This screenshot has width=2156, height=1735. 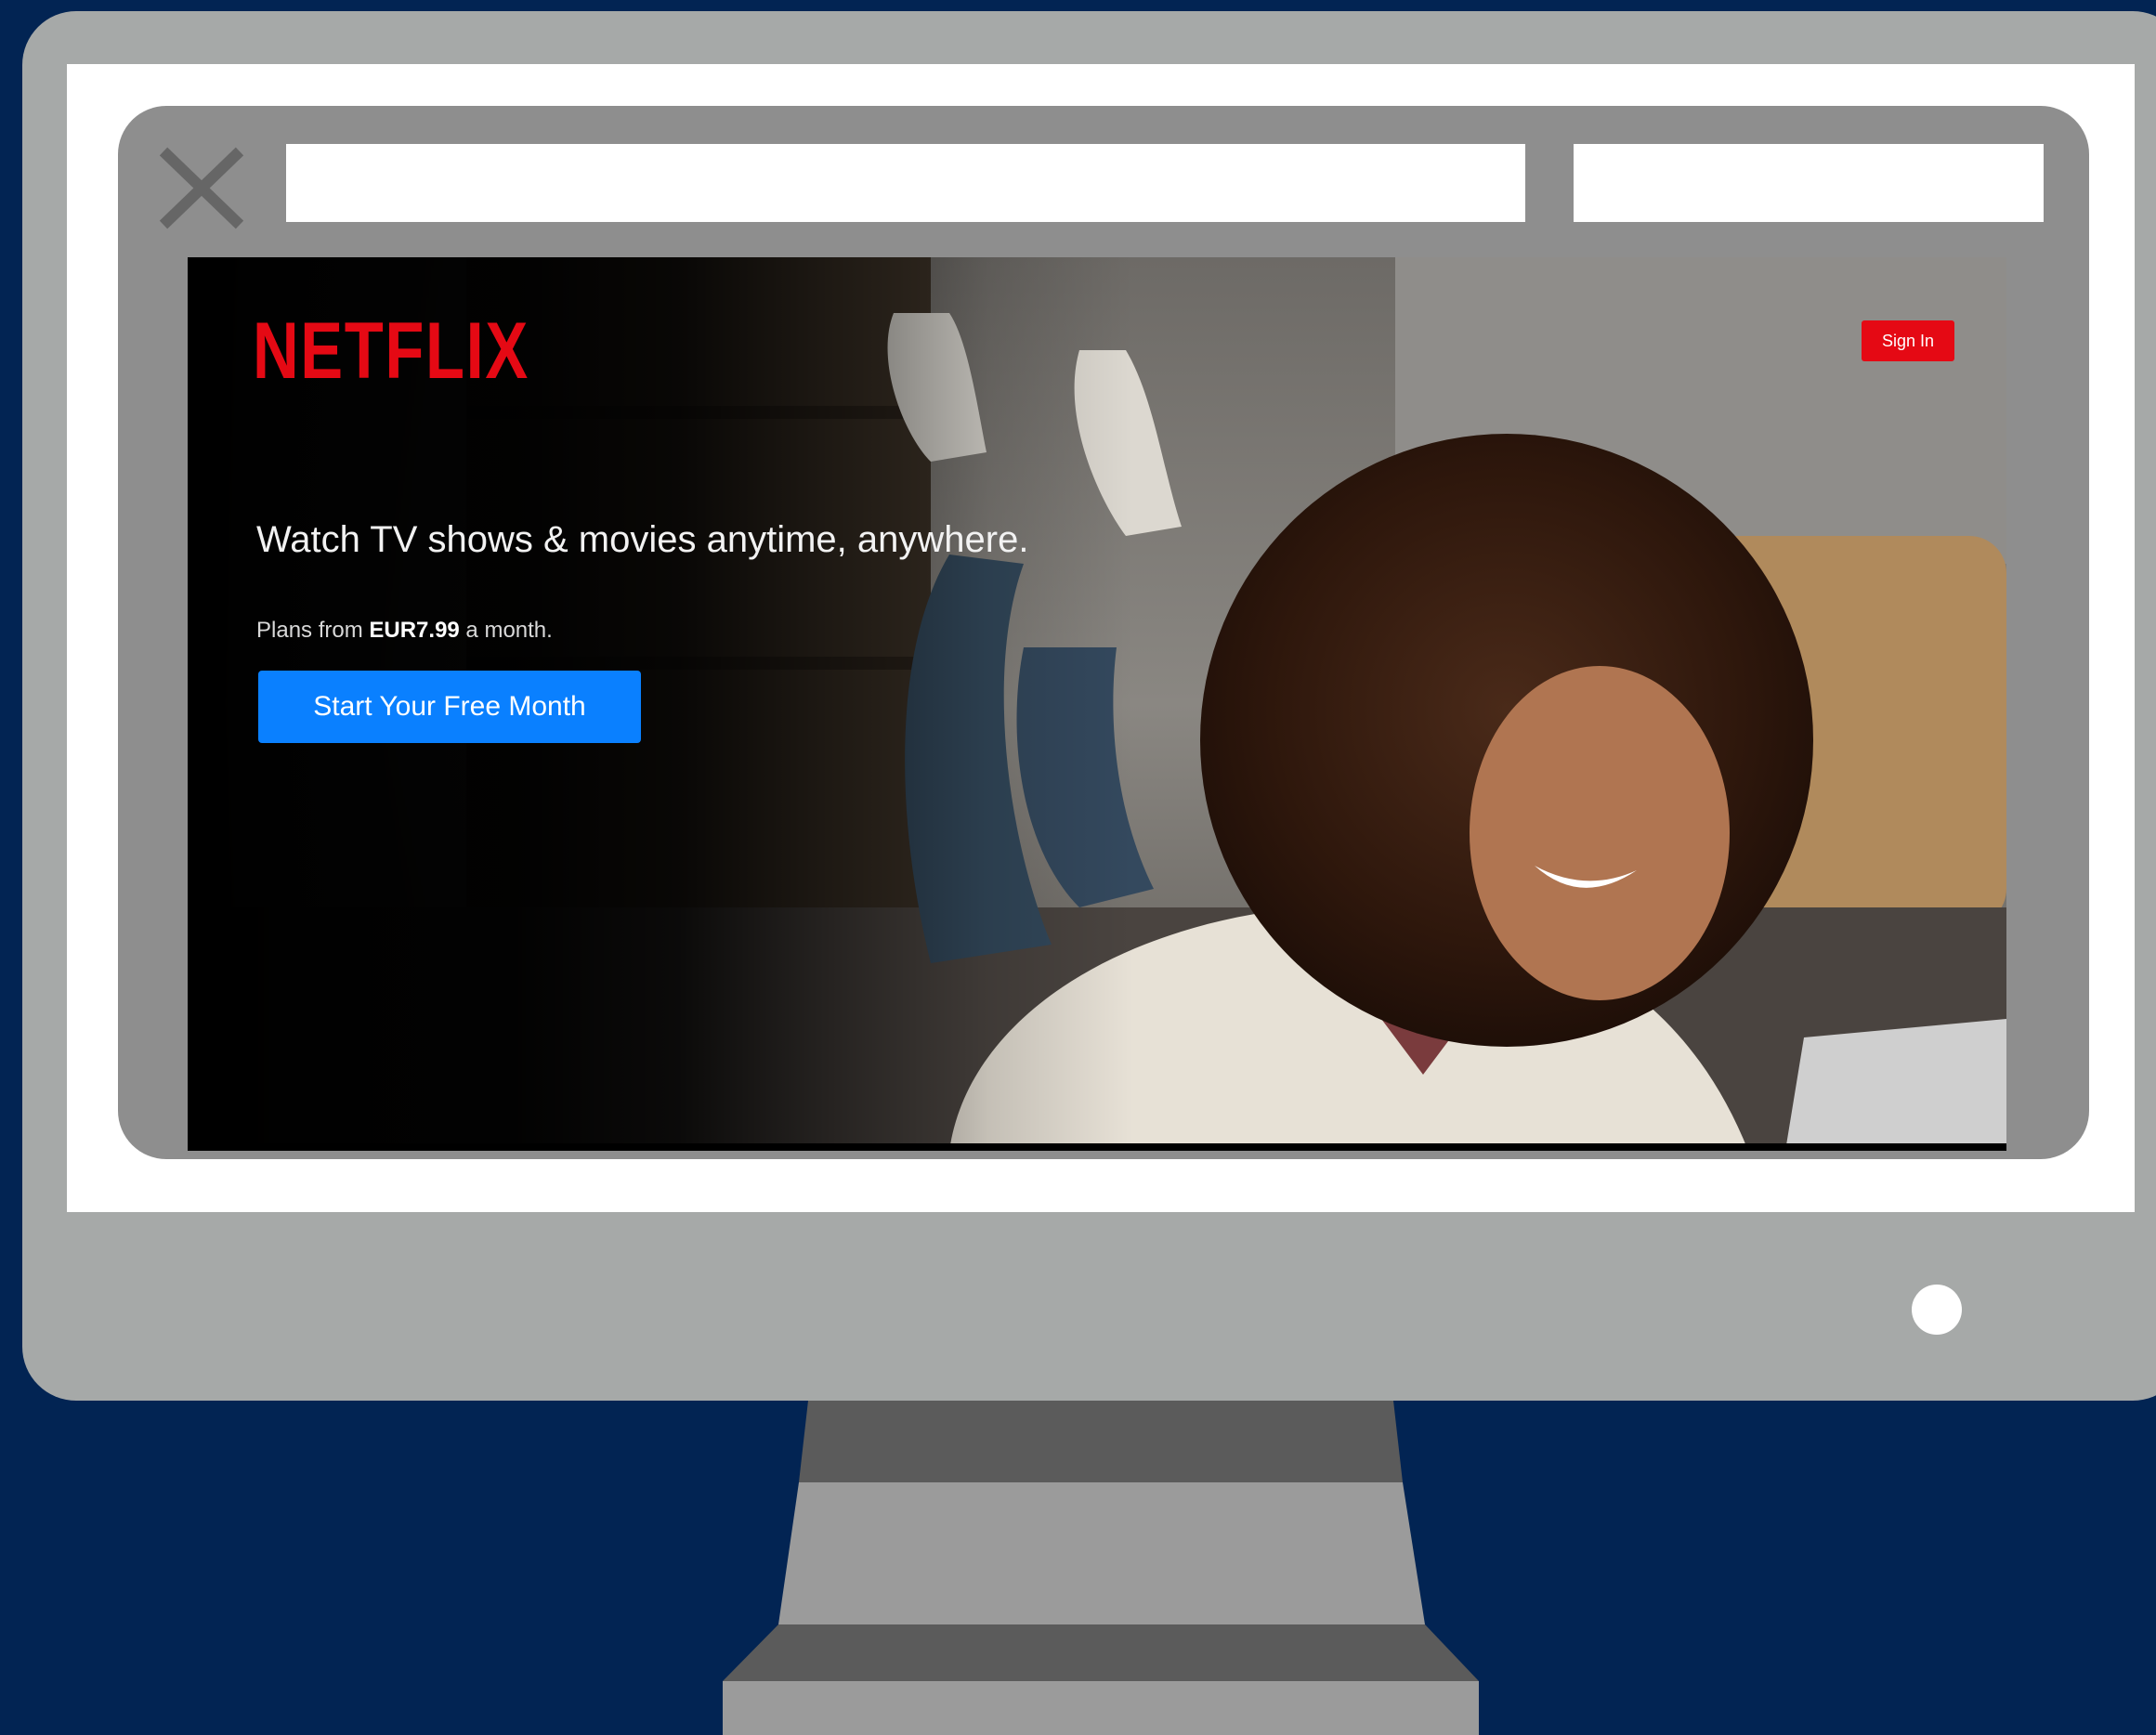 I want to click on sign-in-button: Sign In, so click(x=1908, y=340).